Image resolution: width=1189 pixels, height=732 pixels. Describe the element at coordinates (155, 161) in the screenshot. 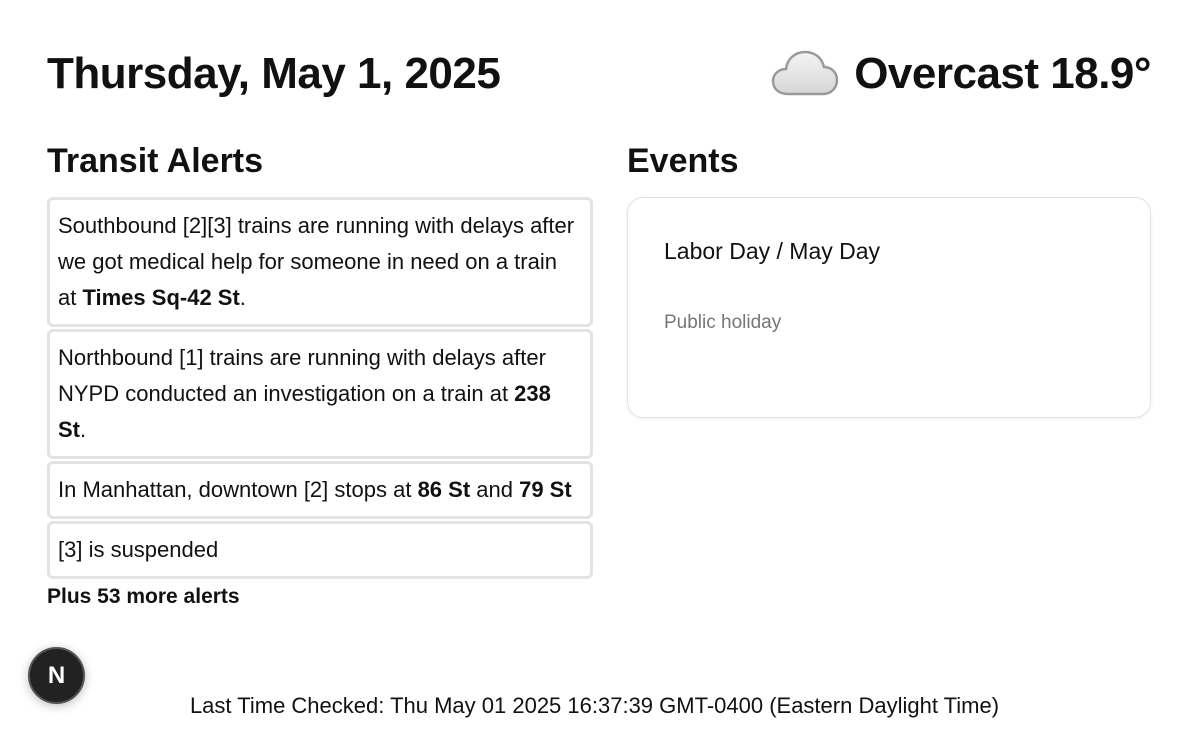

I see `transit-alerts-title: Transit Alerts` at that location.